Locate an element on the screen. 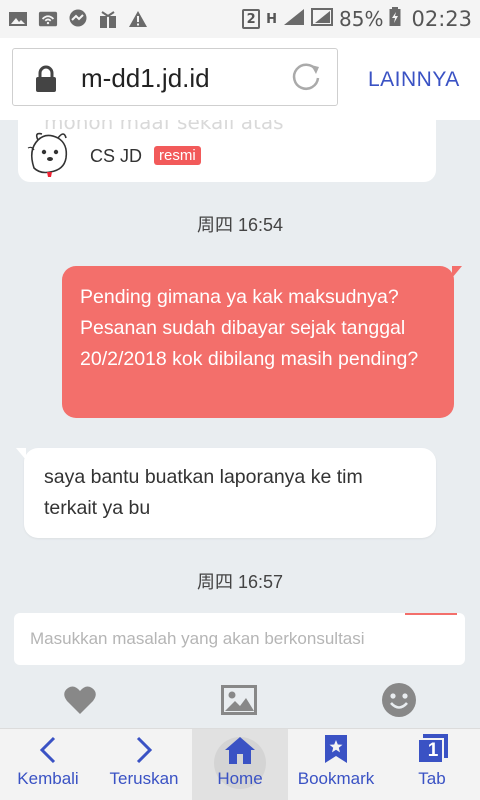 This screenshot has width=480, height=800. nav-label: Bookmark is located at coordinates (336, 778).